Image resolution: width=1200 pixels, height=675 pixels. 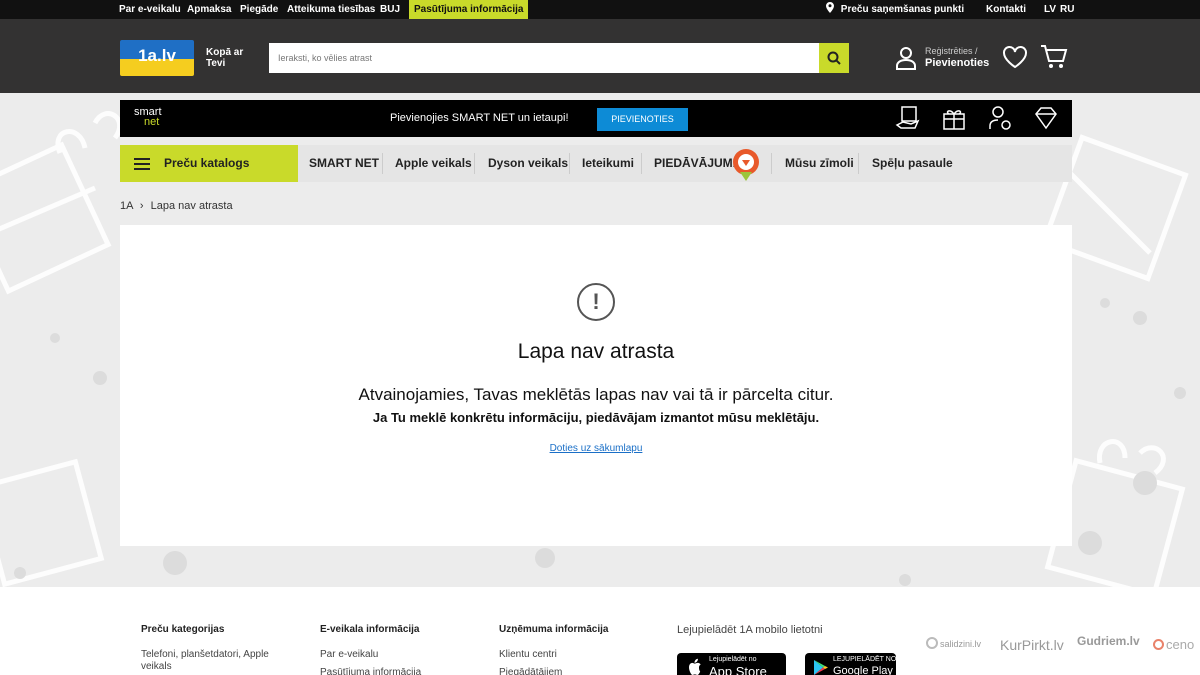 What do you see at coordinates (733, 659) in the screenshot?
I see `app-store-small: Lejupielādēt no` at bounding box center [733, 659].